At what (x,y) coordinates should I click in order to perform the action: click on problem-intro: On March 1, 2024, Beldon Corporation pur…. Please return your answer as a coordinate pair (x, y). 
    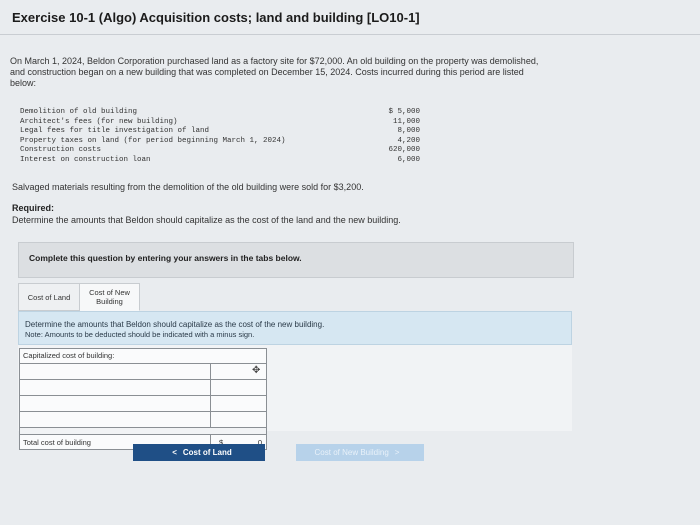
    Looking at the image, I should click on (330, 72).